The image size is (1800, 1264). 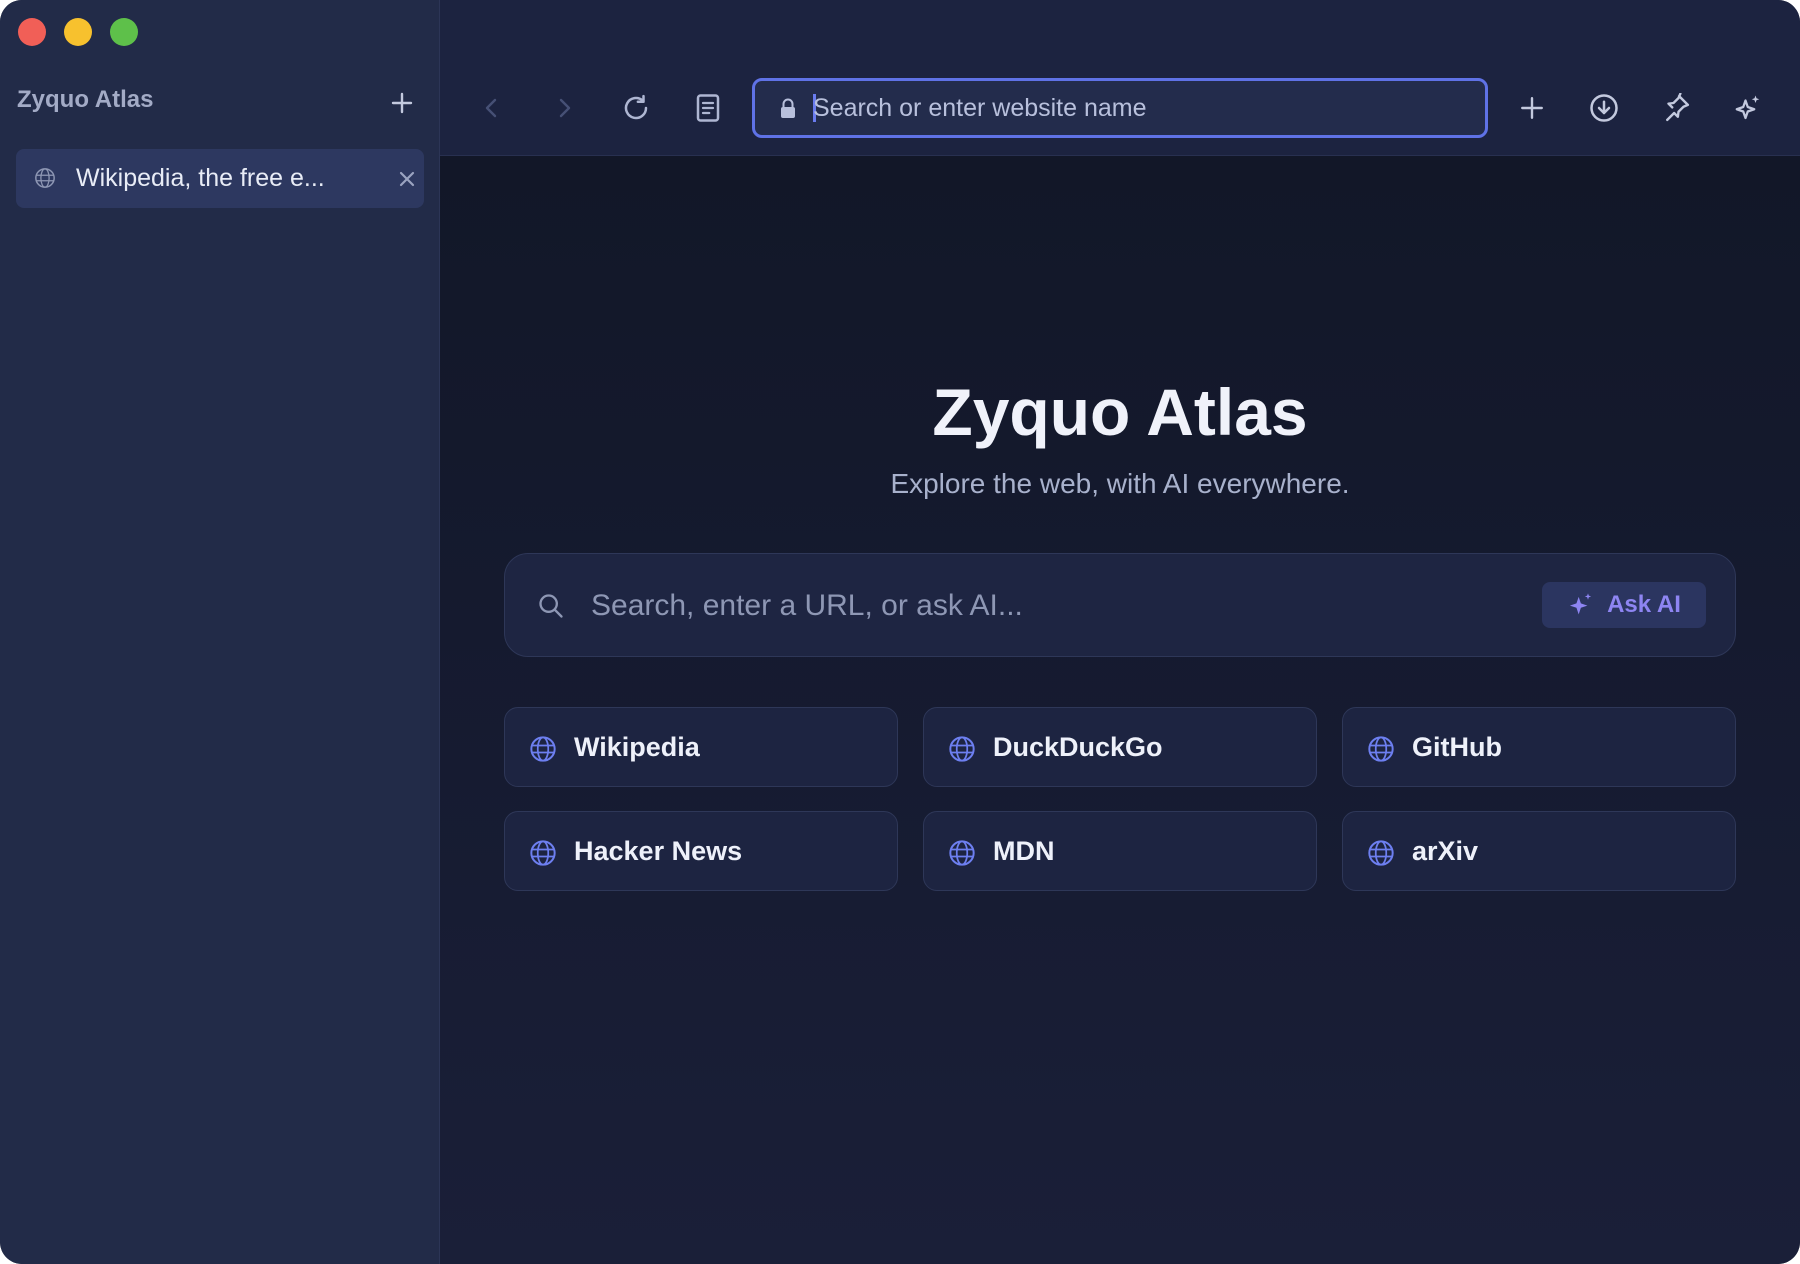 I want to click on back-icon, so click(x=491, y=108).